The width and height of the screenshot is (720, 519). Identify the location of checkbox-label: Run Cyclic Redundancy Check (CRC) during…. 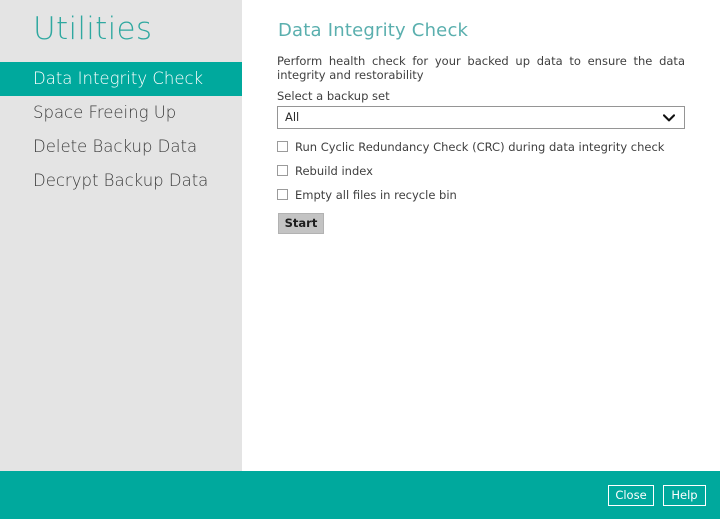
(480, 146).